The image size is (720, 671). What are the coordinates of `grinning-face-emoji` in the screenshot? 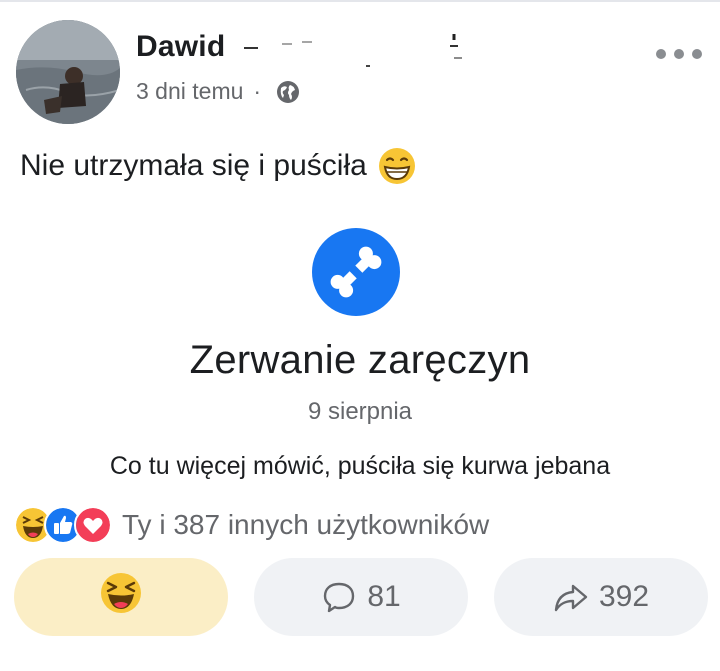 It's located at (397, 166).